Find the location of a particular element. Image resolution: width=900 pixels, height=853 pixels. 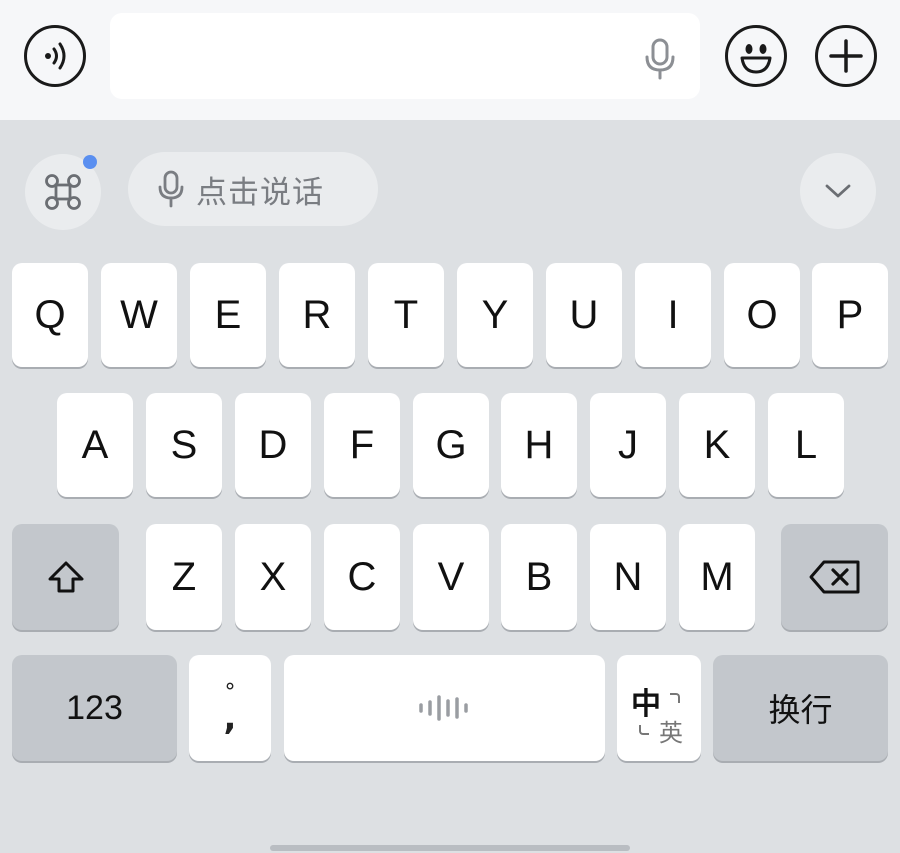

punct-bottom-label: , is located at coordinates (230, 718).